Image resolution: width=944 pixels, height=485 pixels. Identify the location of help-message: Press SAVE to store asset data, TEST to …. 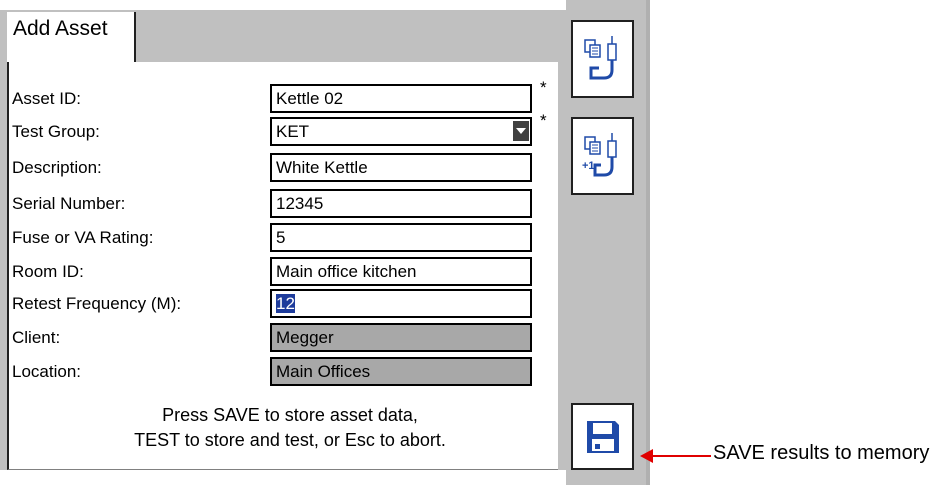
(290, 428).